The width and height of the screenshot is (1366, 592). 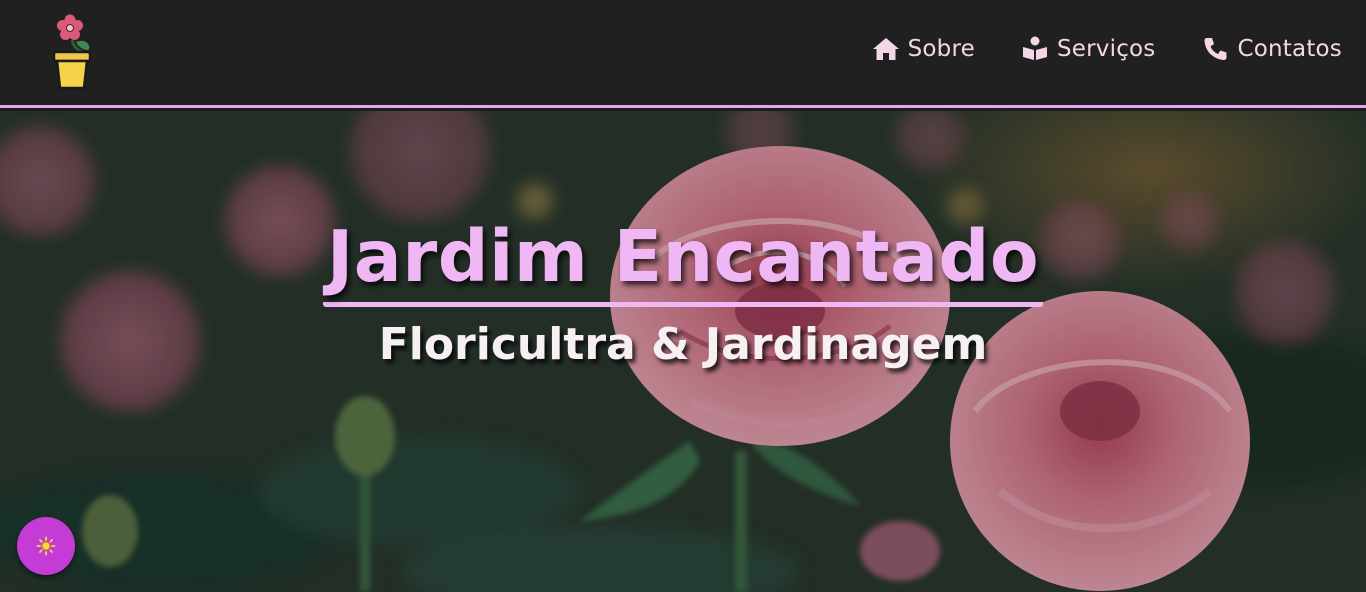 I want to click on hero-subtitle: Floricultra & Jardinagem, so click(x=683, y=344).